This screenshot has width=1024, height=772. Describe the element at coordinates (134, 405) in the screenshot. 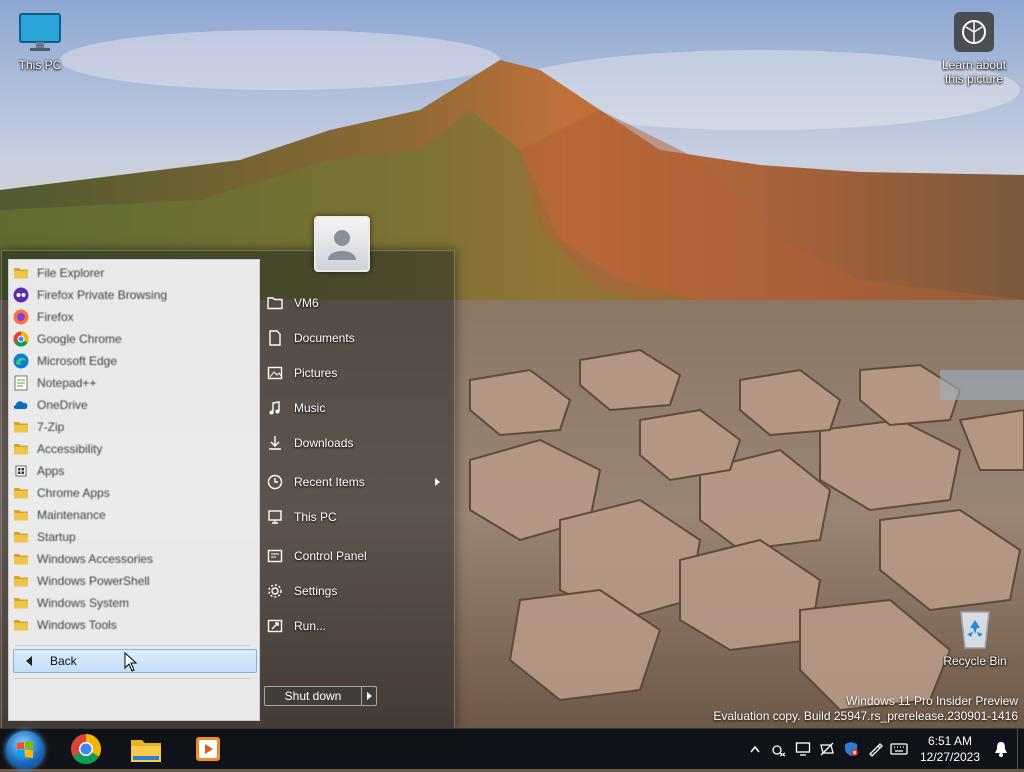

I see `program-item: OneDrive` at that location.